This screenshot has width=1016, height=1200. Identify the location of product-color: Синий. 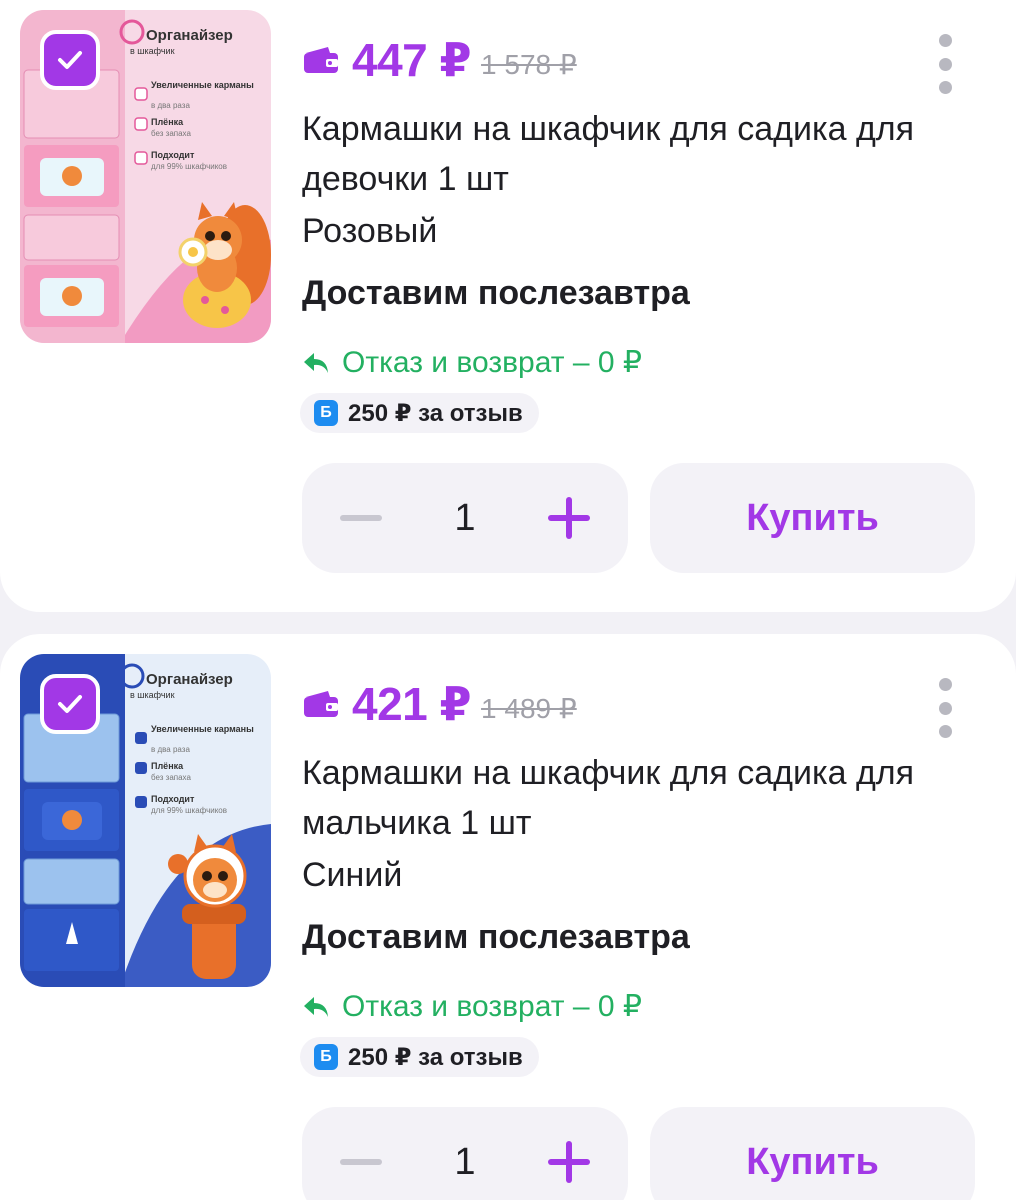
(352, 875).